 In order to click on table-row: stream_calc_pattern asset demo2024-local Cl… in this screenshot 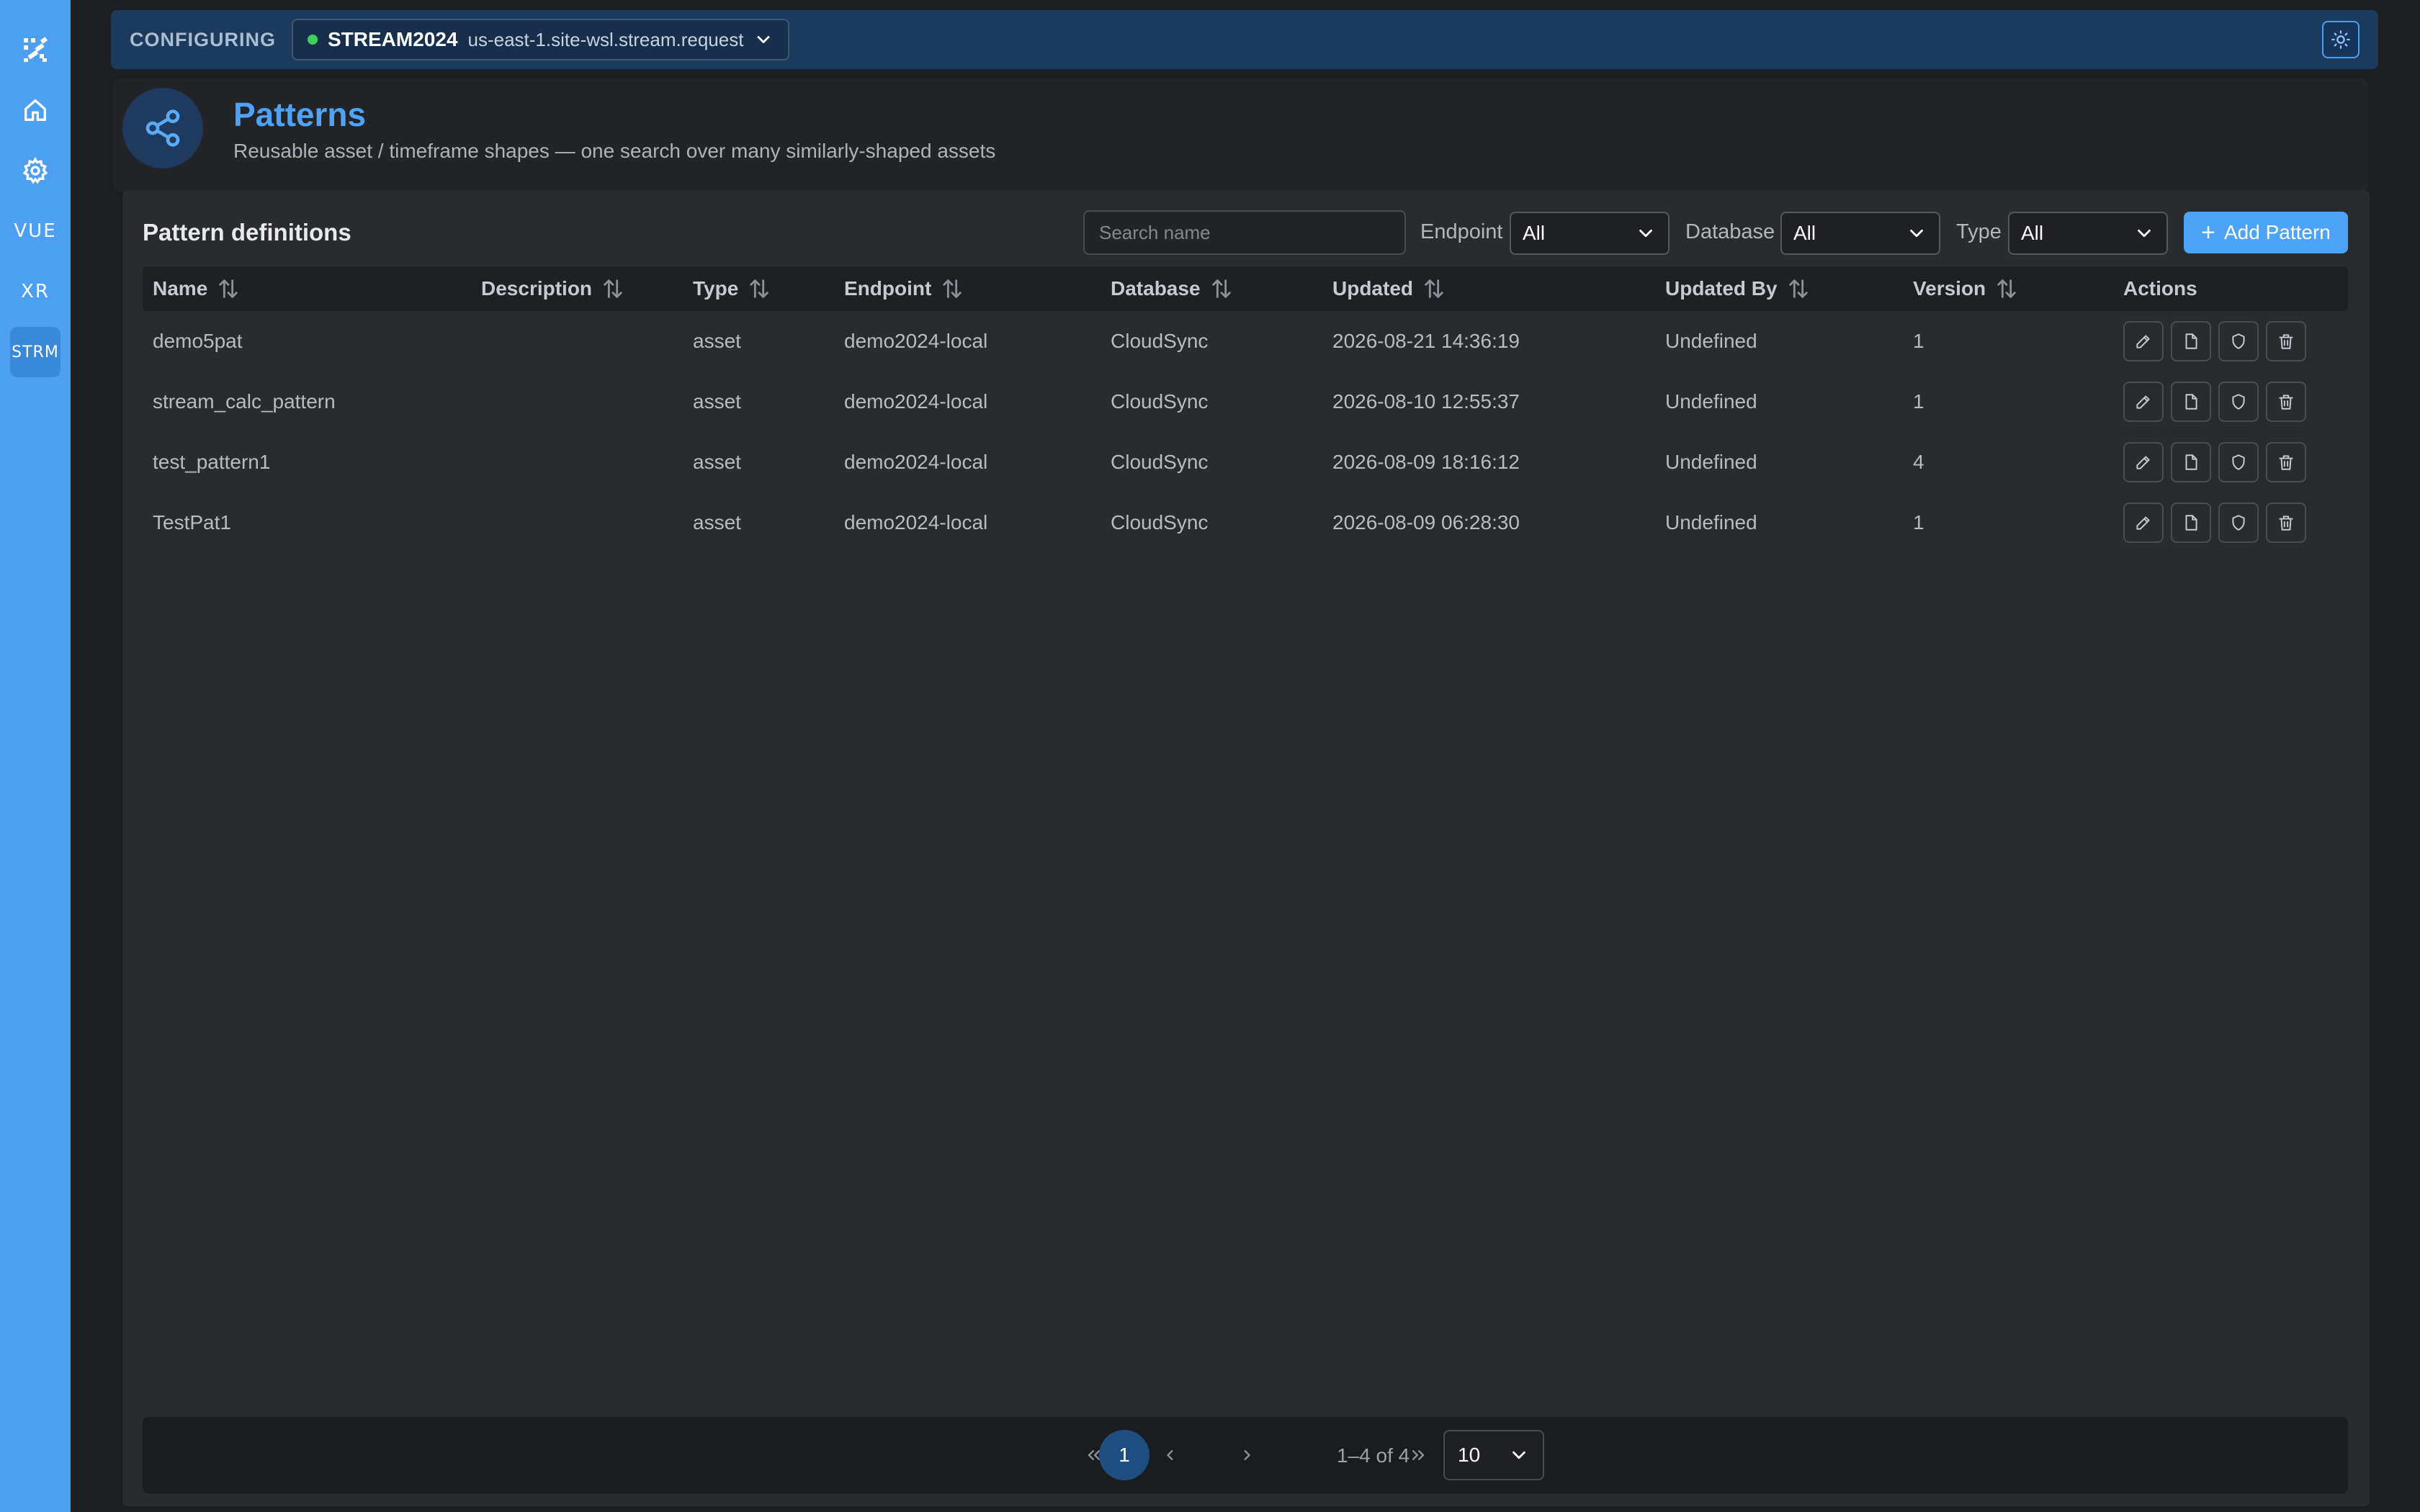, I will do `click(1245, 402)`.